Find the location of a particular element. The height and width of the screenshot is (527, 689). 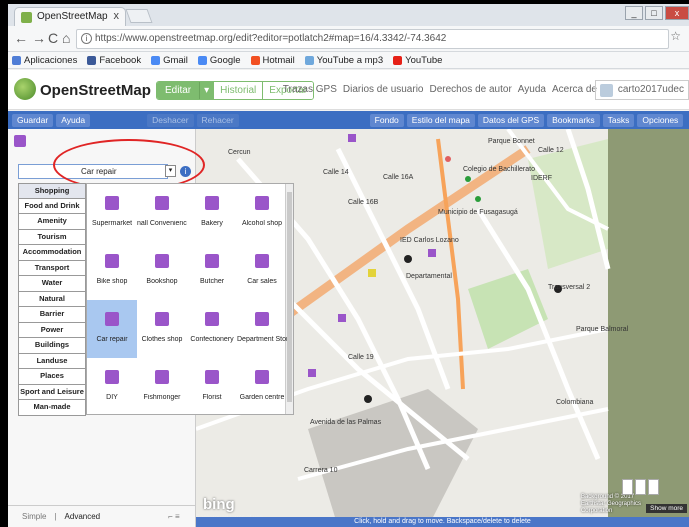

category-tab: Water is located at coordinates (52, 284).